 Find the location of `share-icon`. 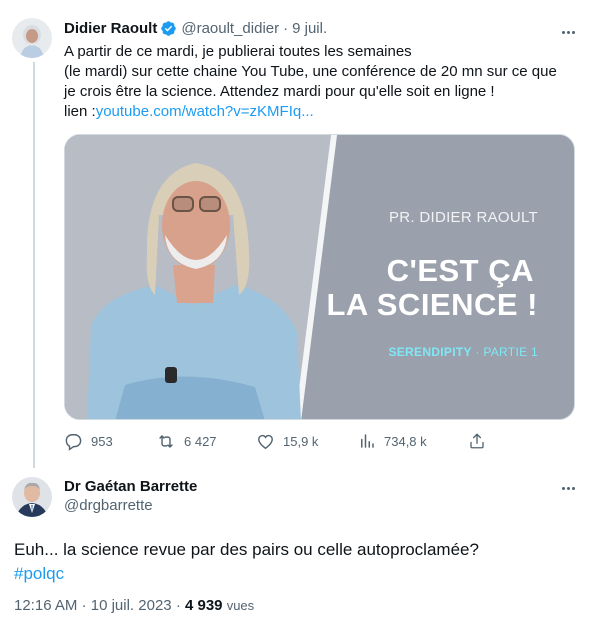

share-icon is located at coordinates (477, 441).